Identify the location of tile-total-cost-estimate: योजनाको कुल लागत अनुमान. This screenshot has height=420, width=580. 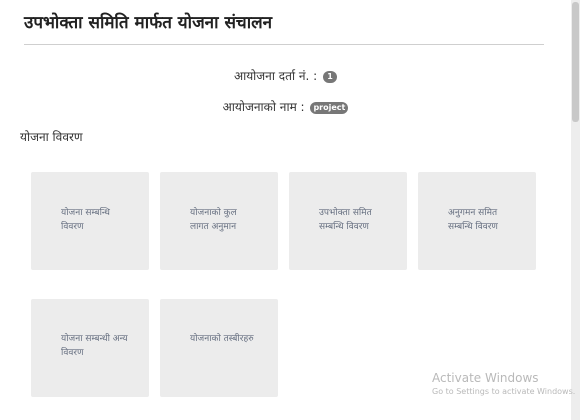
(219, 221).